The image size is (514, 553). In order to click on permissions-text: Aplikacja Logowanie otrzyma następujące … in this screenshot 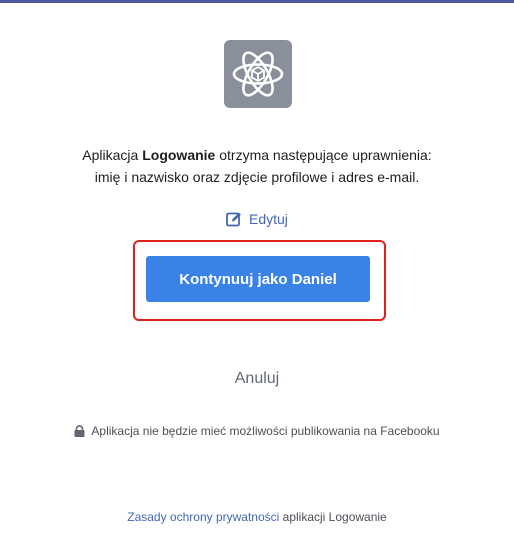, I will do `click(257, 166)`.